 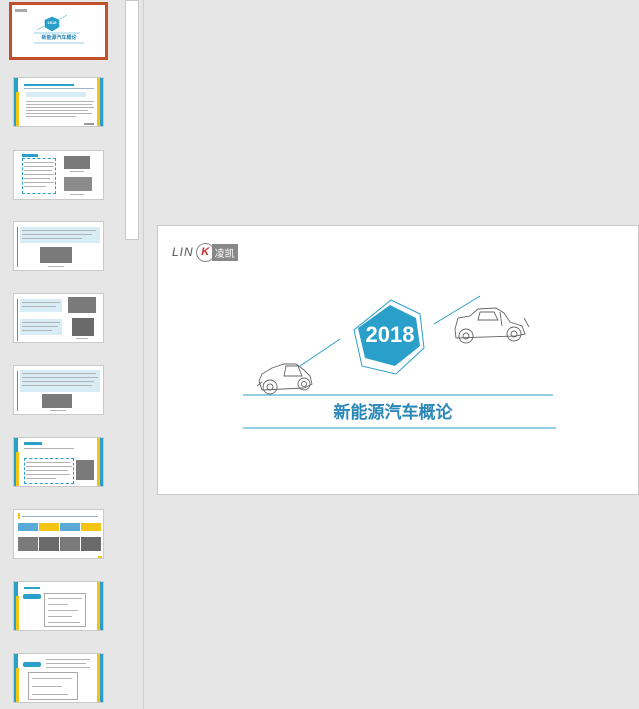 I want to click on vintage-car-right-icon, so click(x=492, y=325).